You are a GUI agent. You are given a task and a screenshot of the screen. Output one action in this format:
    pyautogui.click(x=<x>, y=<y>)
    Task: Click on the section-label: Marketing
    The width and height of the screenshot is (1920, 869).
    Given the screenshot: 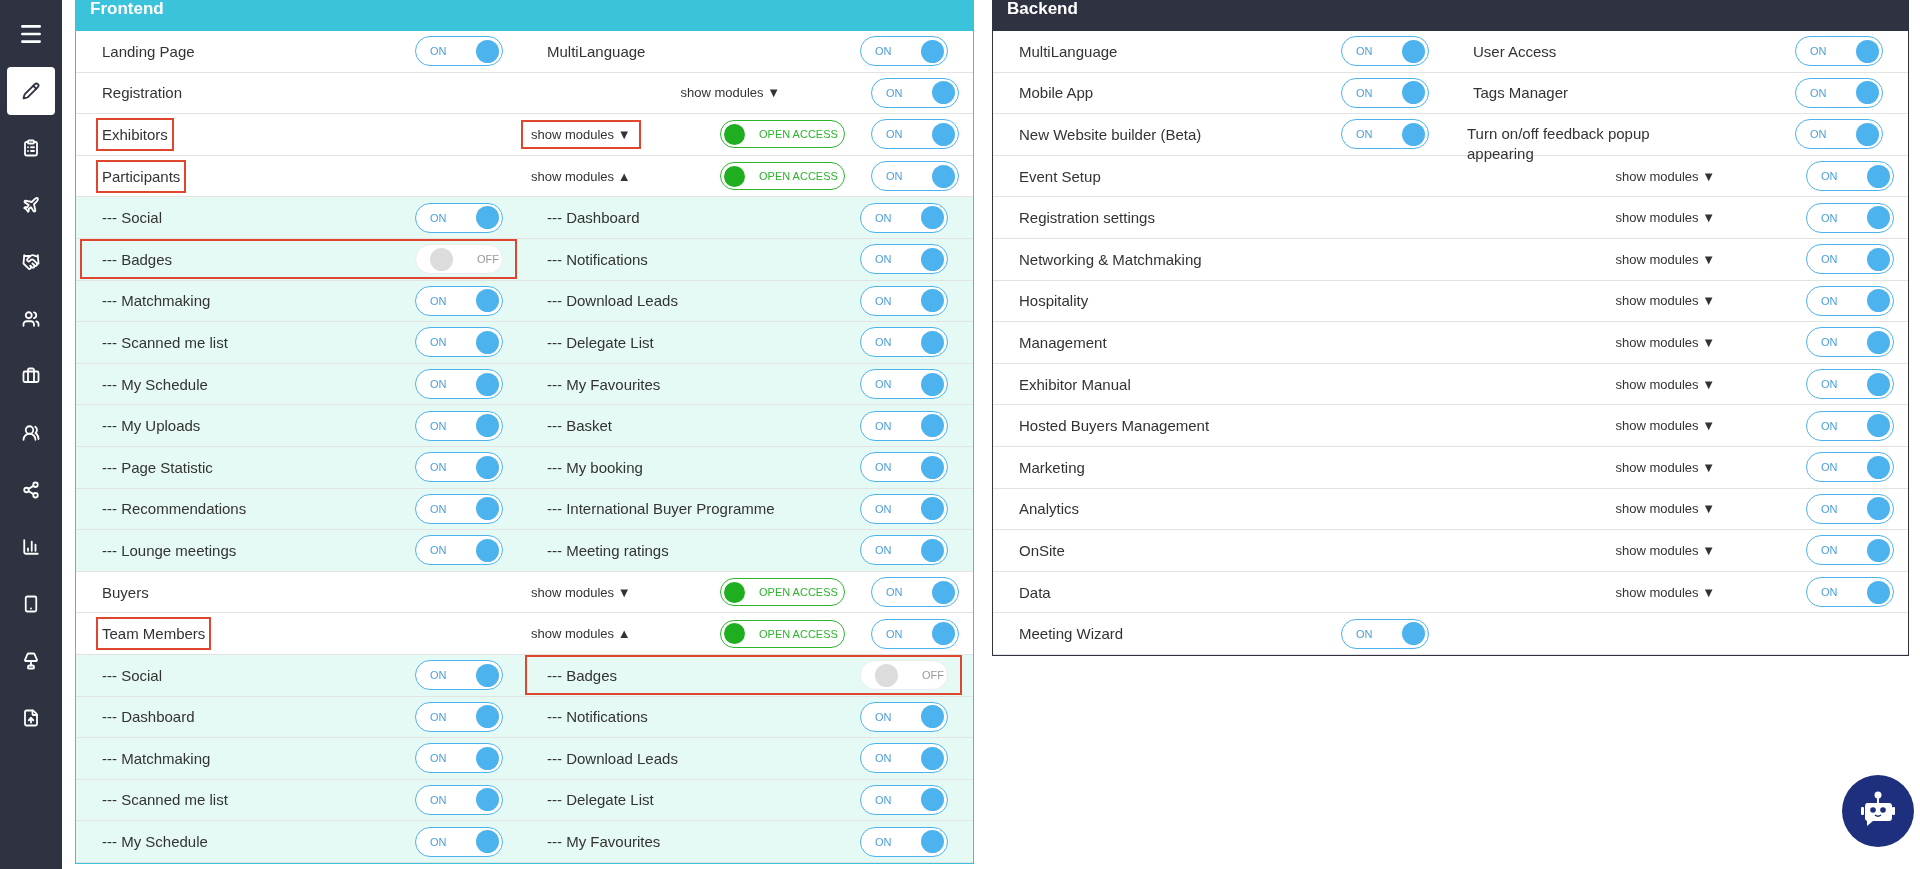 What is the action you would take?
    pyautogui.click(x=1052, y=467)
    